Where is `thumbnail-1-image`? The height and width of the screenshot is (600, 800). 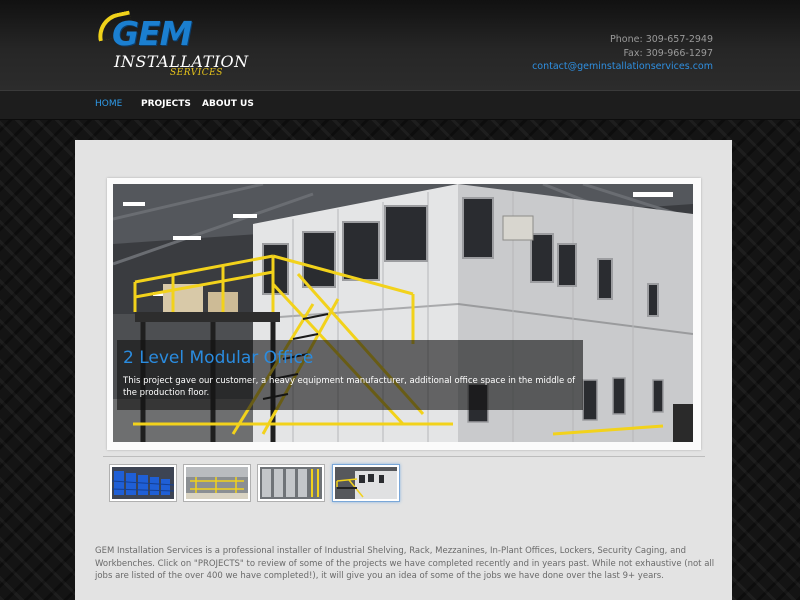
thumbnail-1-image is located at coordinates (143, 483).